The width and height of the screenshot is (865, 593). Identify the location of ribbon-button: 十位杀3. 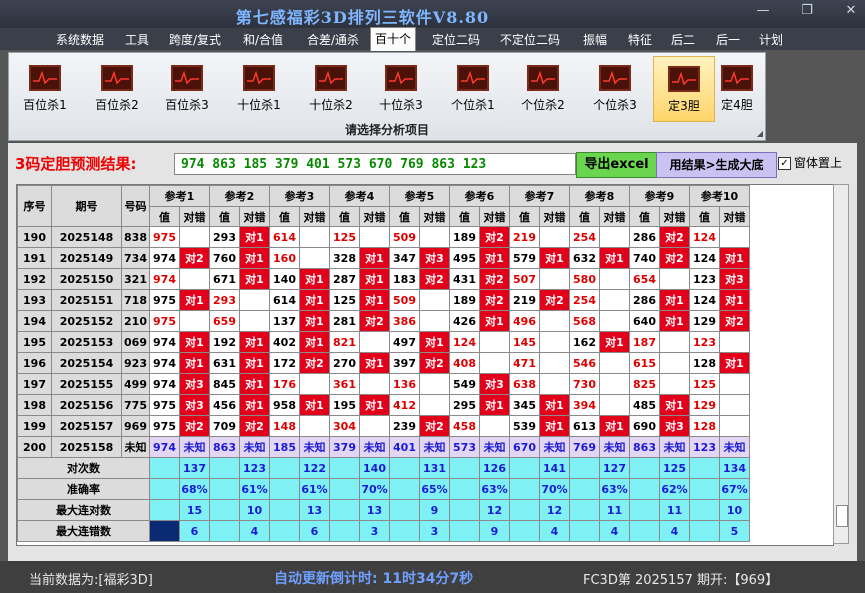
(401, 88).